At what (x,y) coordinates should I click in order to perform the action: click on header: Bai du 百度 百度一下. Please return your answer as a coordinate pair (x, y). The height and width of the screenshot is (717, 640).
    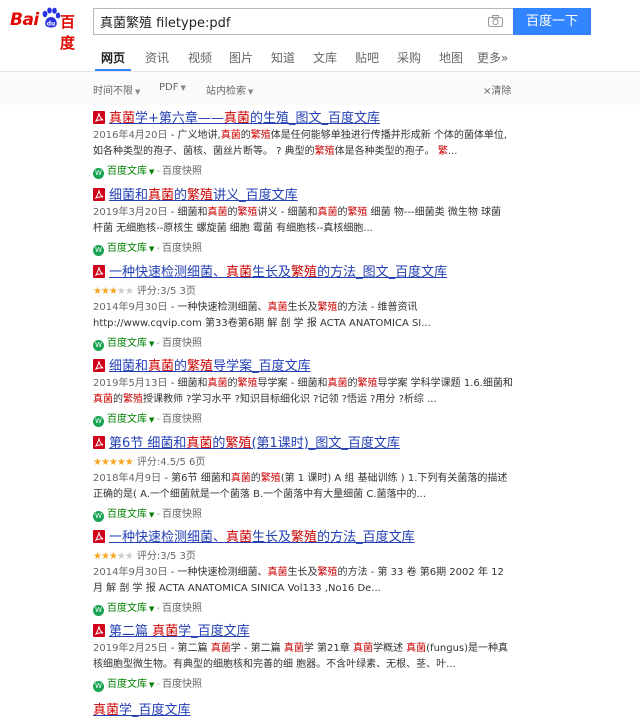
    Looking at the image, I should click on (320, 26).